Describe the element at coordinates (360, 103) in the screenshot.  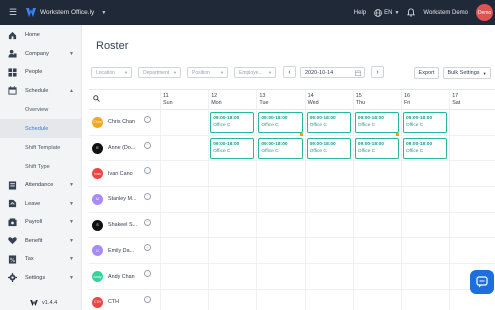
I see `day-name: Thu` at that location.